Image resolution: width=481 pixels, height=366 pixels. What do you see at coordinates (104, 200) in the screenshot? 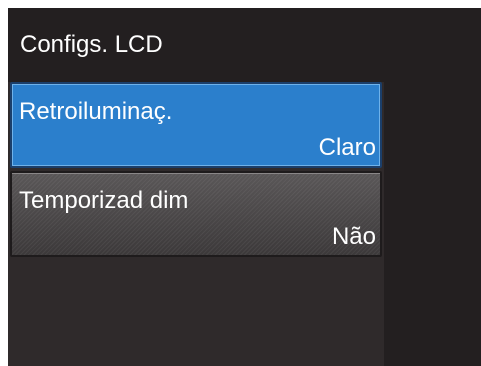
I see `menu-item-label: Temporizad dim` at bounding box center [104, 200].